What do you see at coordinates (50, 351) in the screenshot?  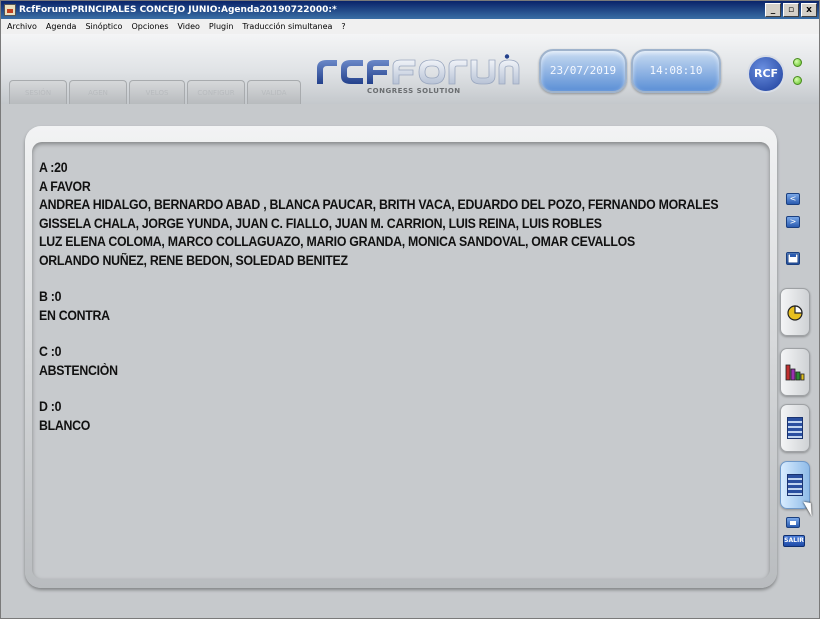 I see `option-c-count: C :0` at bounding box center [50, 351].